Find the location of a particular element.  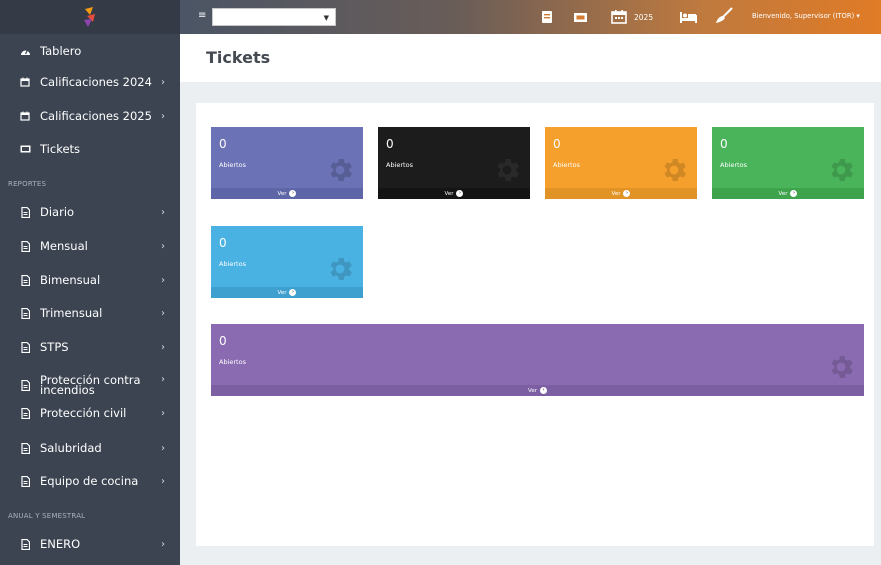

sidebar-item-label: Bimensual is located at coordinates (70, 280).